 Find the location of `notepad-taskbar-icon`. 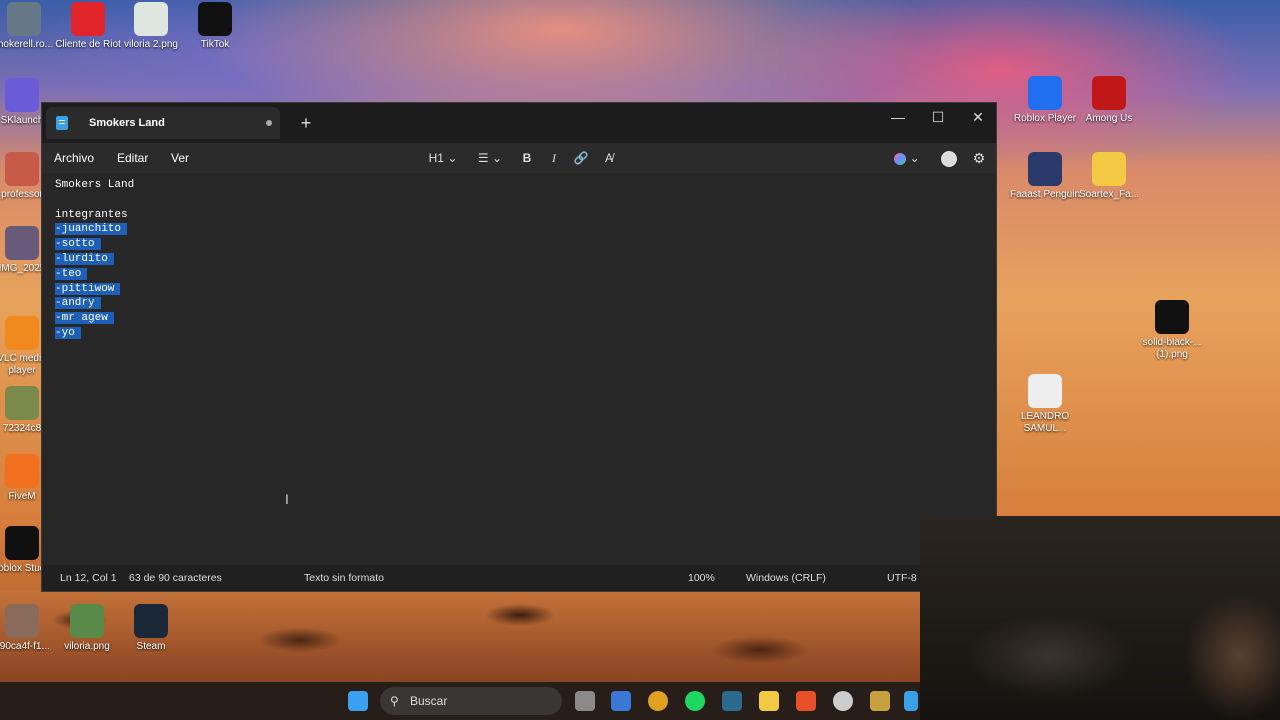

notepad-taskbar-icon is located at coordinates (911, 701).